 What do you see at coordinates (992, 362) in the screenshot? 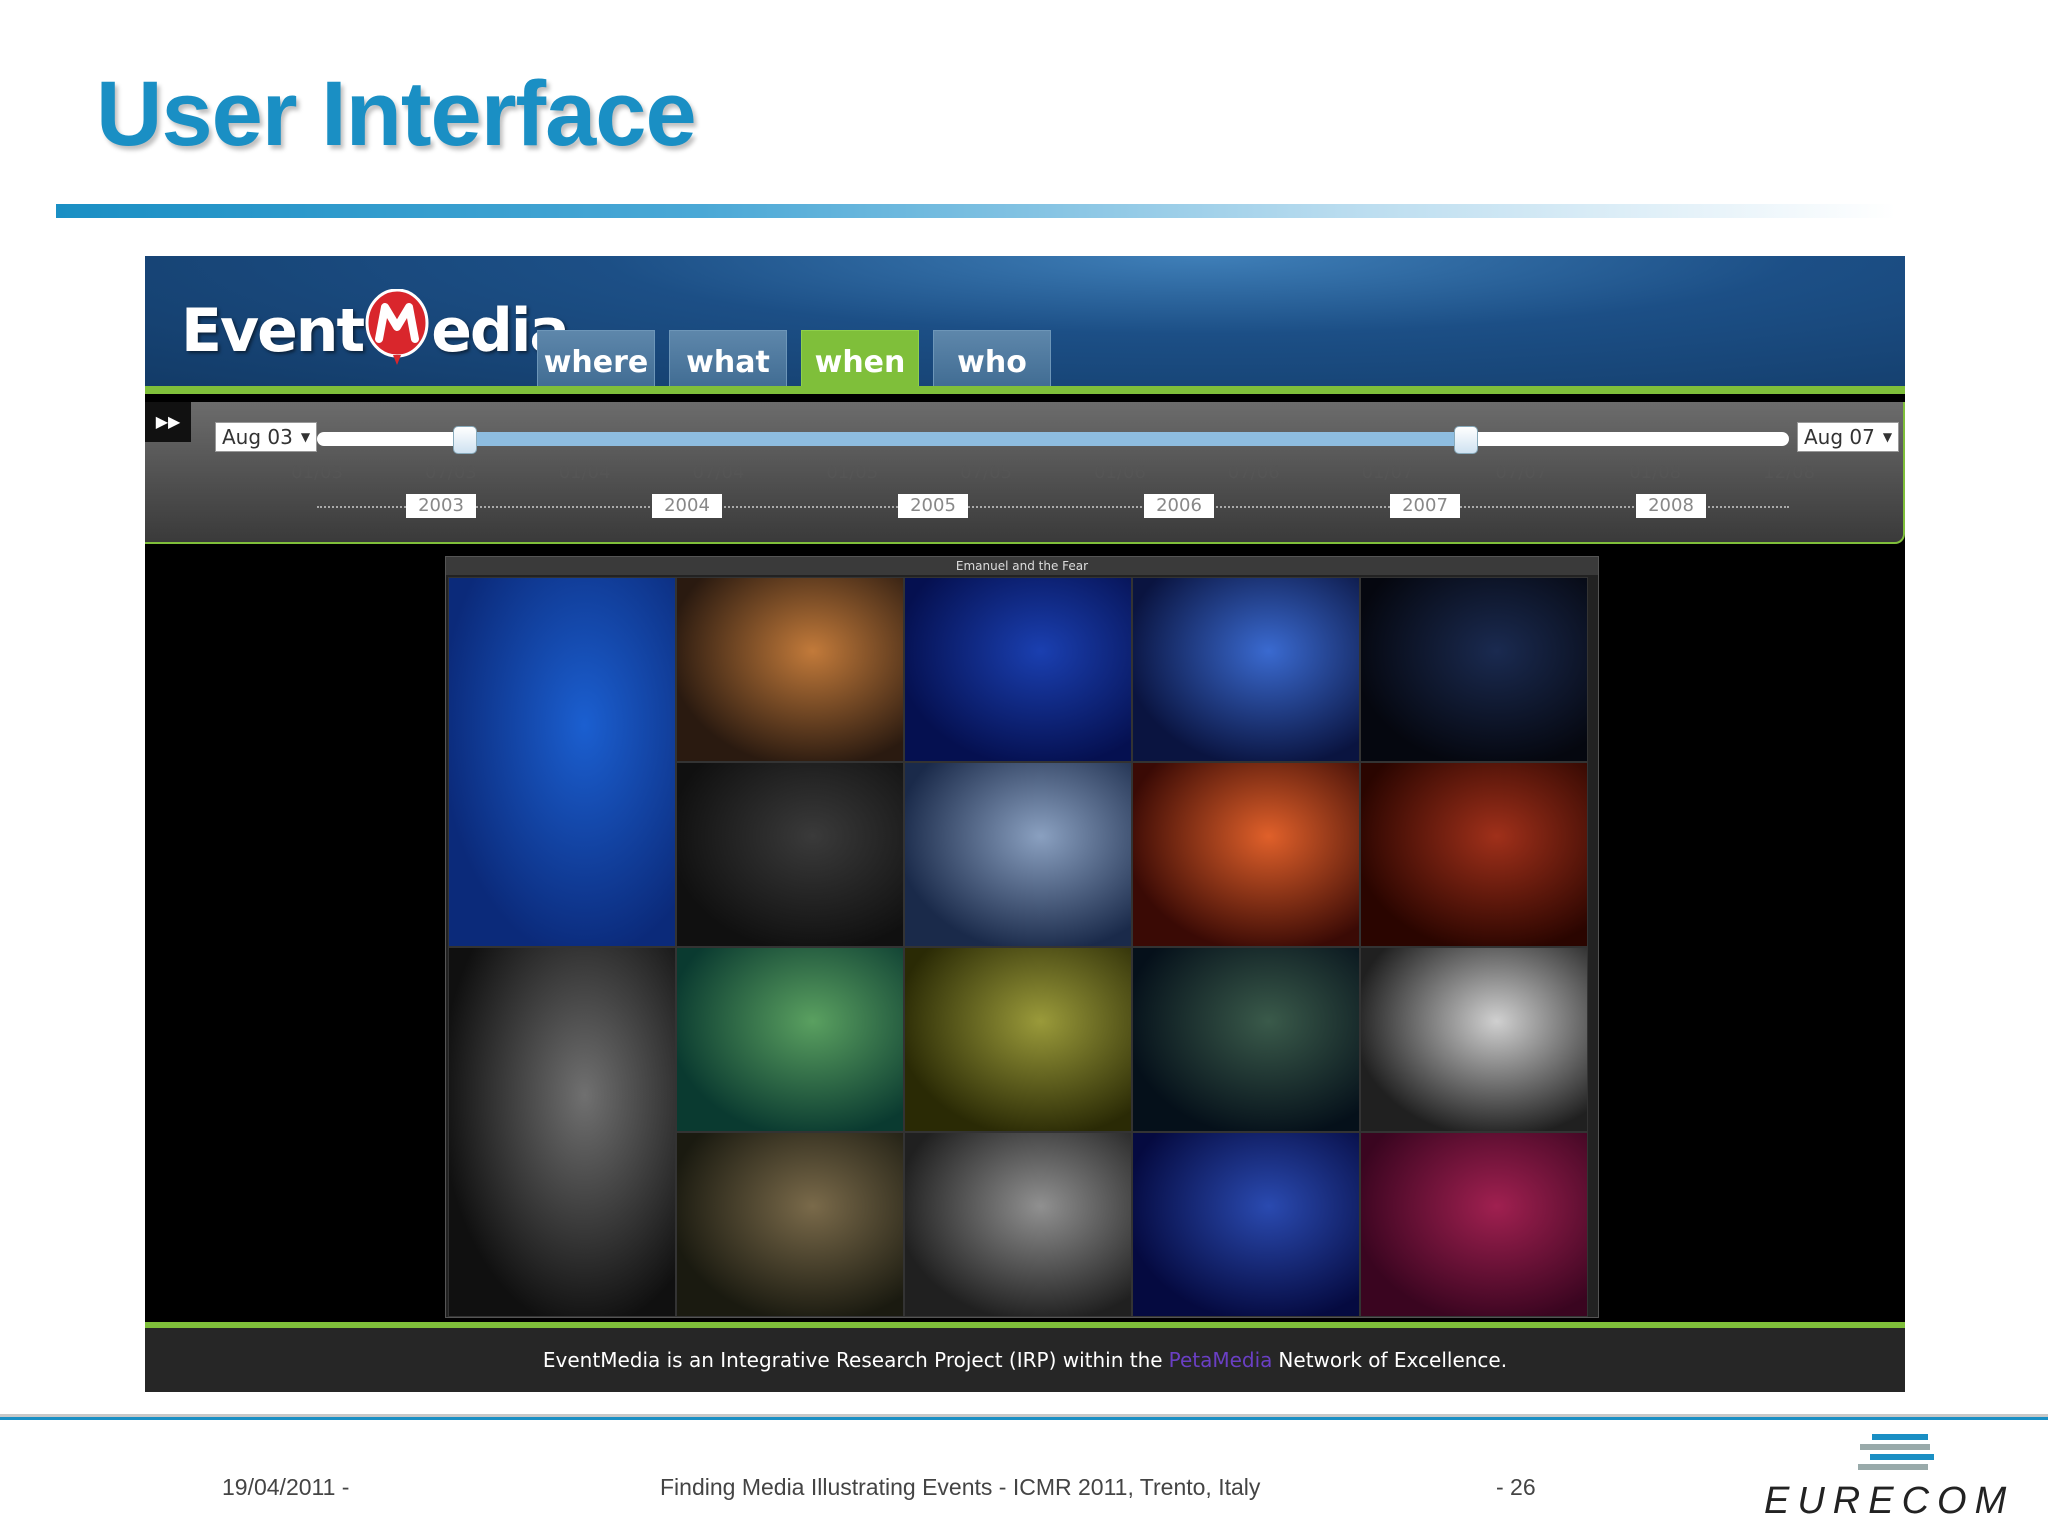
I see `tab-who: who` at bounding box center [992, 362].